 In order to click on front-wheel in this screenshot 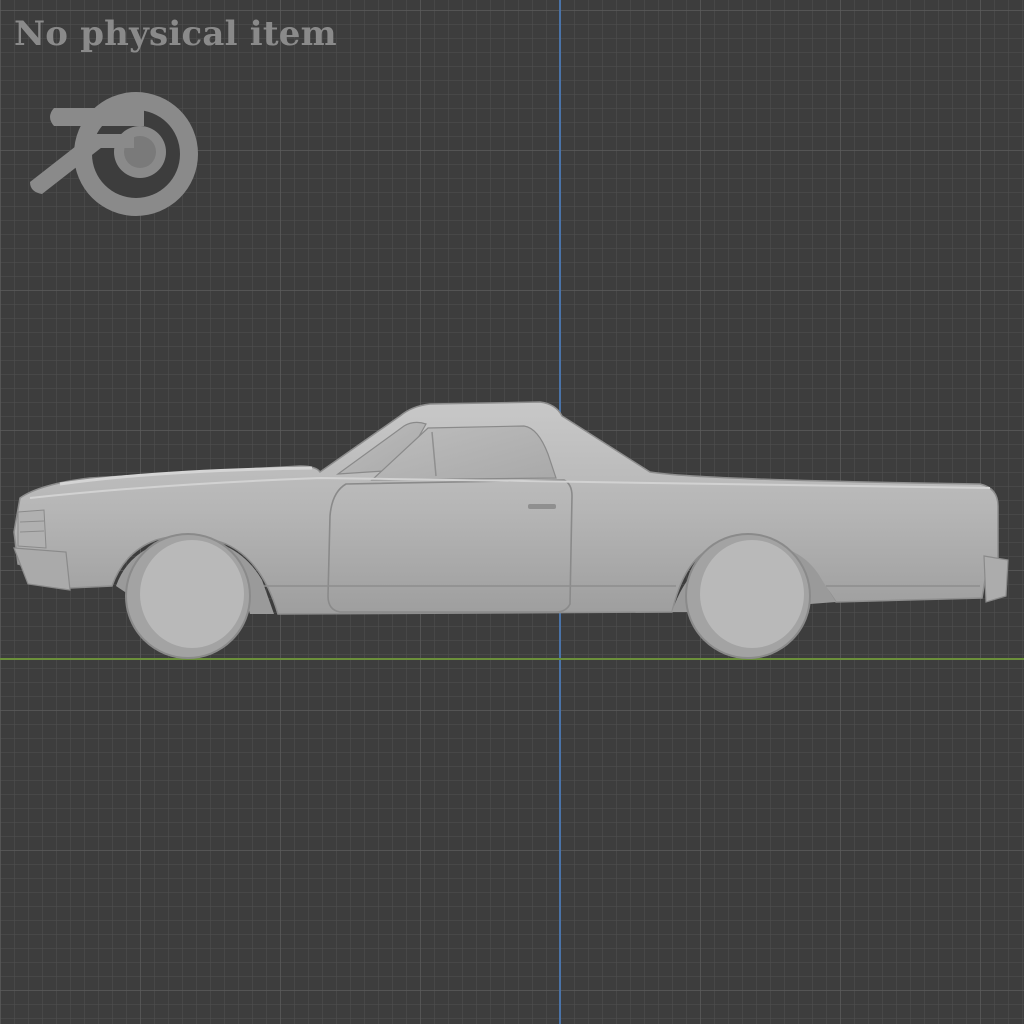, I will do `click(188, 596)`.